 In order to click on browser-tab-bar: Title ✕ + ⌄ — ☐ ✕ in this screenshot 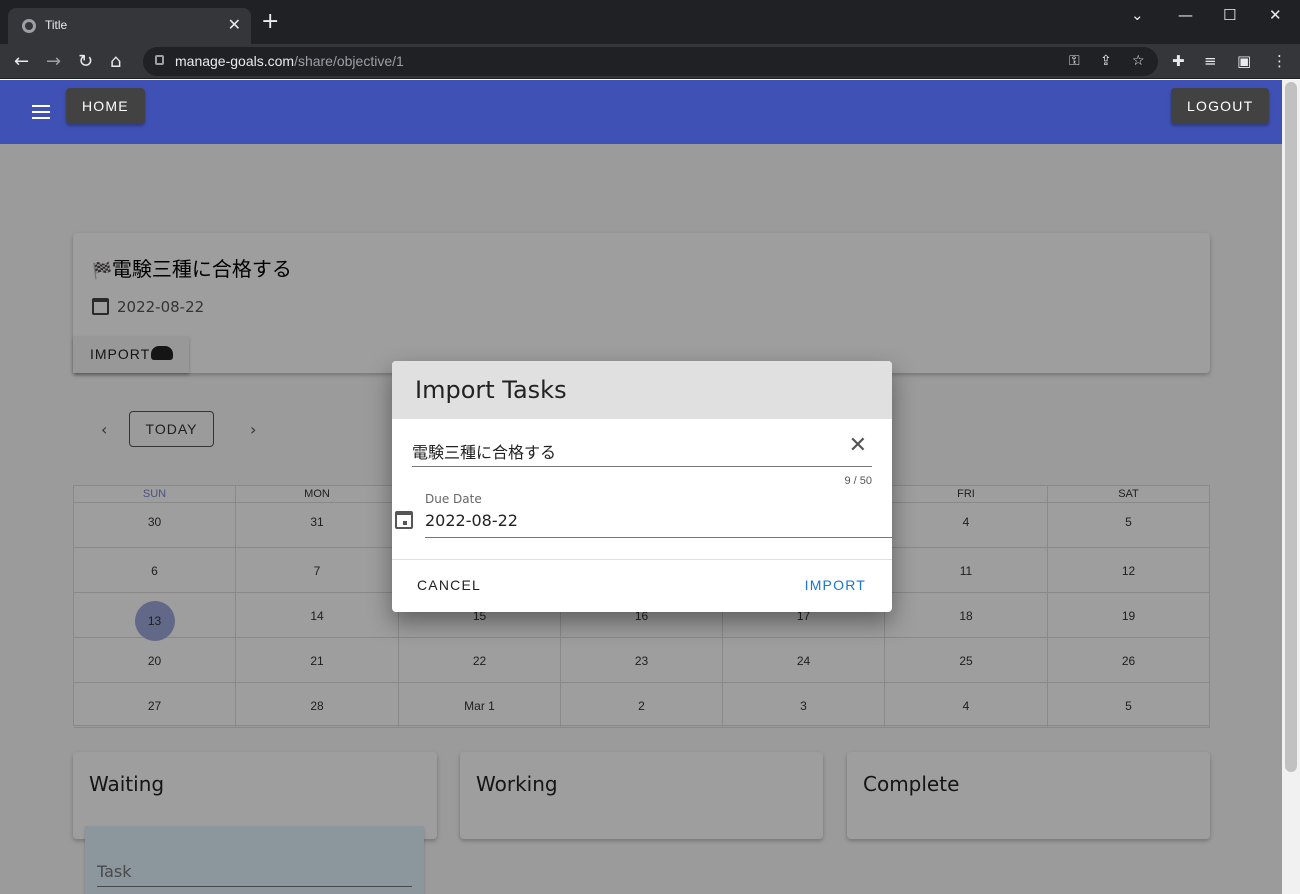, I will do `click(650, 22)`.